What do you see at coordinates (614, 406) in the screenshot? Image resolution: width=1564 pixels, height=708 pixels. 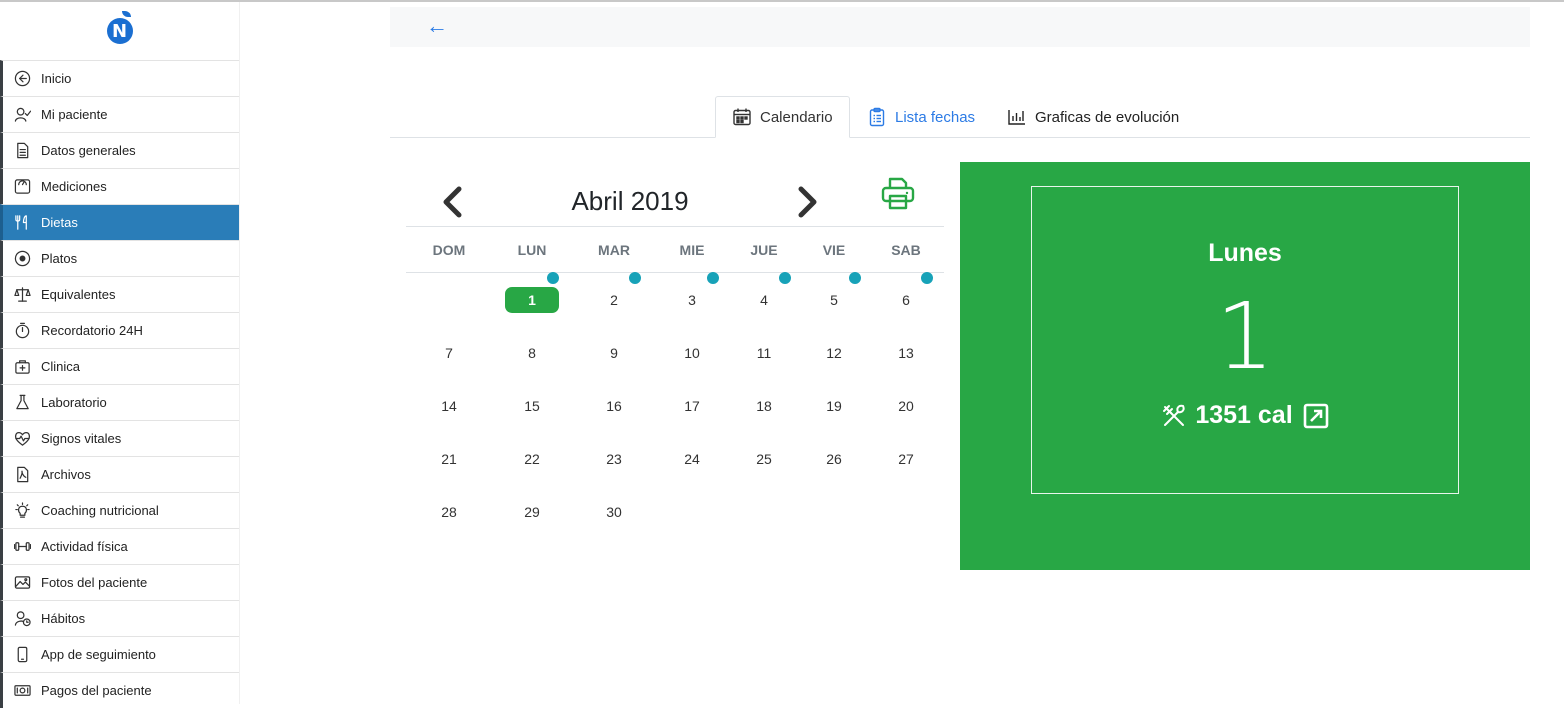 I see `calendar-day: 16` at bounding box center [614, 406].